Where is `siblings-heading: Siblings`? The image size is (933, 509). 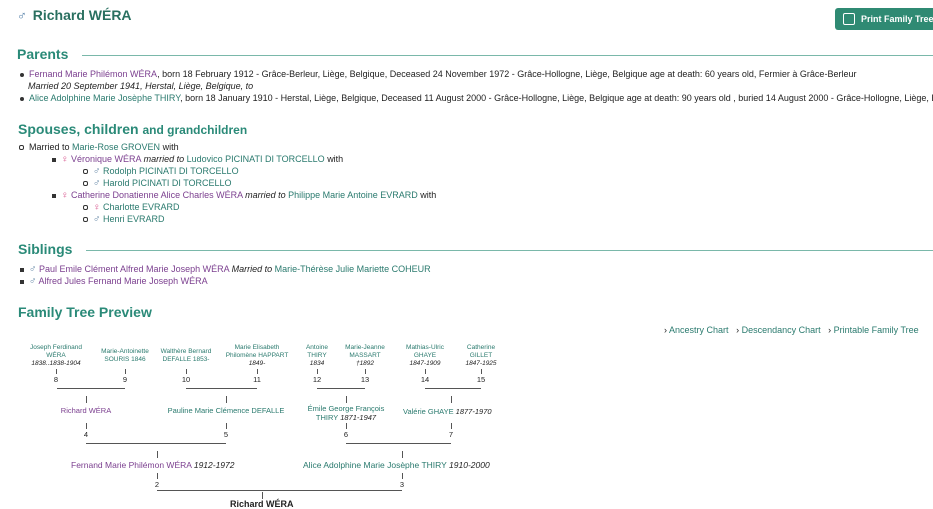 siblings-heading: Siblings is located at coordinates (45, 249).